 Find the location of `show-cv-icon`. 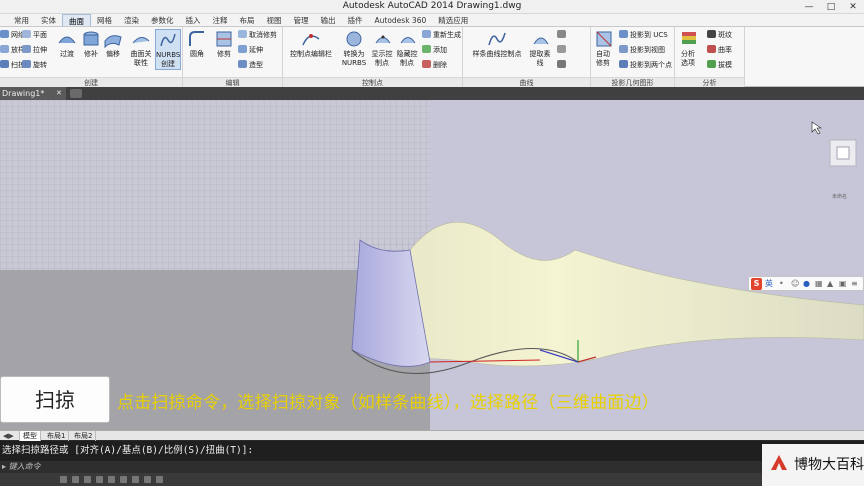

show-cv-icon is located at coordinates (383, 39).